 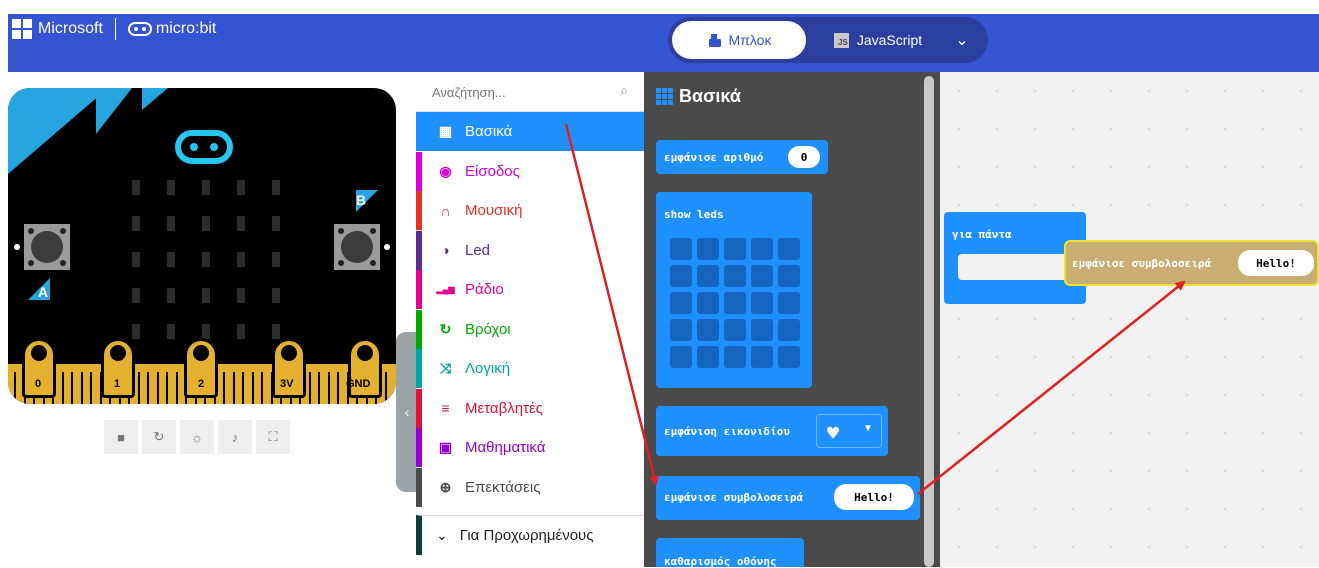 I want to click on category-9: ▣ Μαθηματικά, so click(x=530, y=447).